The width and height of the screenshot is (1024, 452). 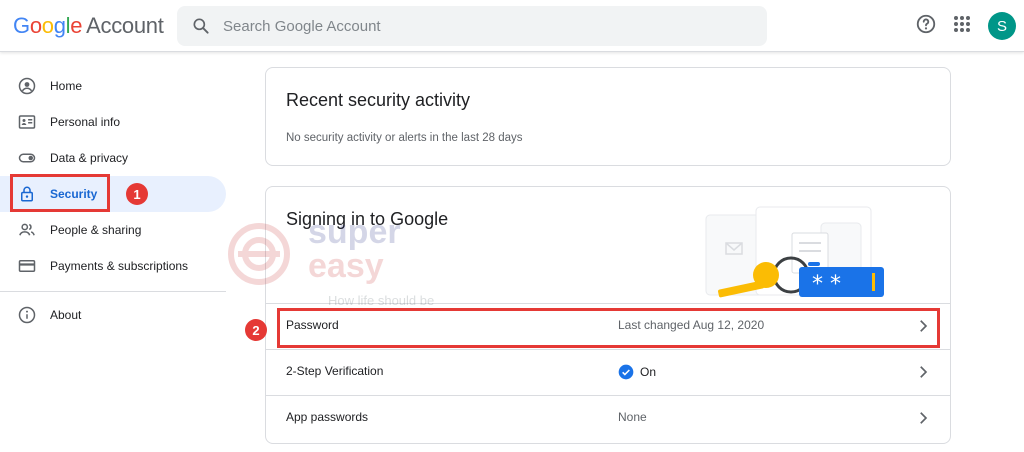 I want to click on check-circle-icon, so click(x=626, y=372).